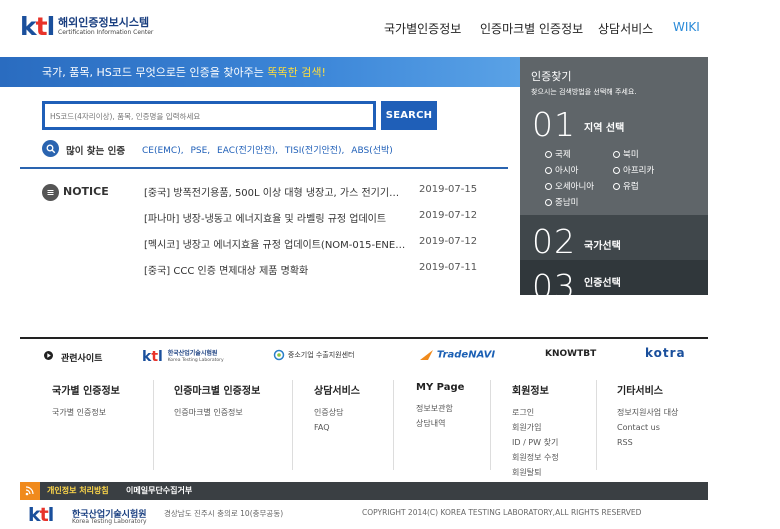  I want to click on step3-number: 03, so click(554, 281).